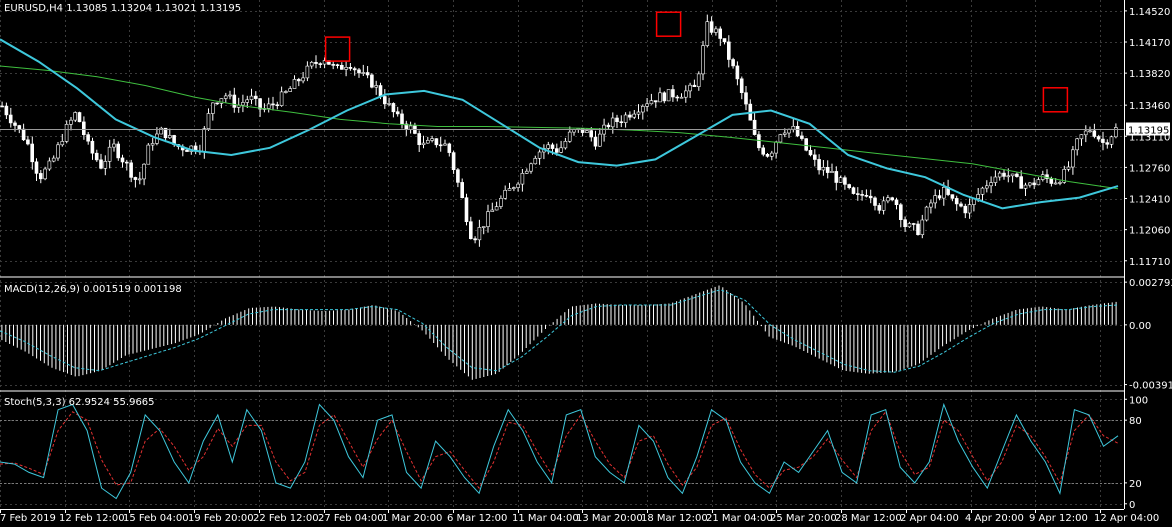  I want to click on x-tick-label: 12 Feb 12:00, so click(92, 518).